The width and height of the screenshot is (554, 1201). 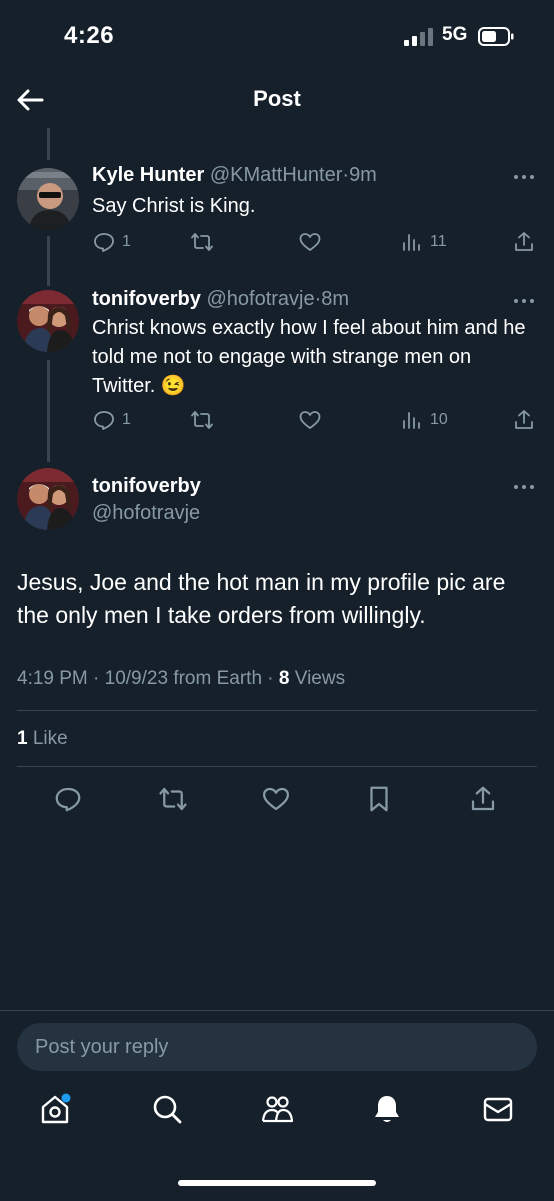 I want to click on post-meta: 4:19 PM · 10/9/23 from Earth · 8 Views, so click(x=181, y=679).